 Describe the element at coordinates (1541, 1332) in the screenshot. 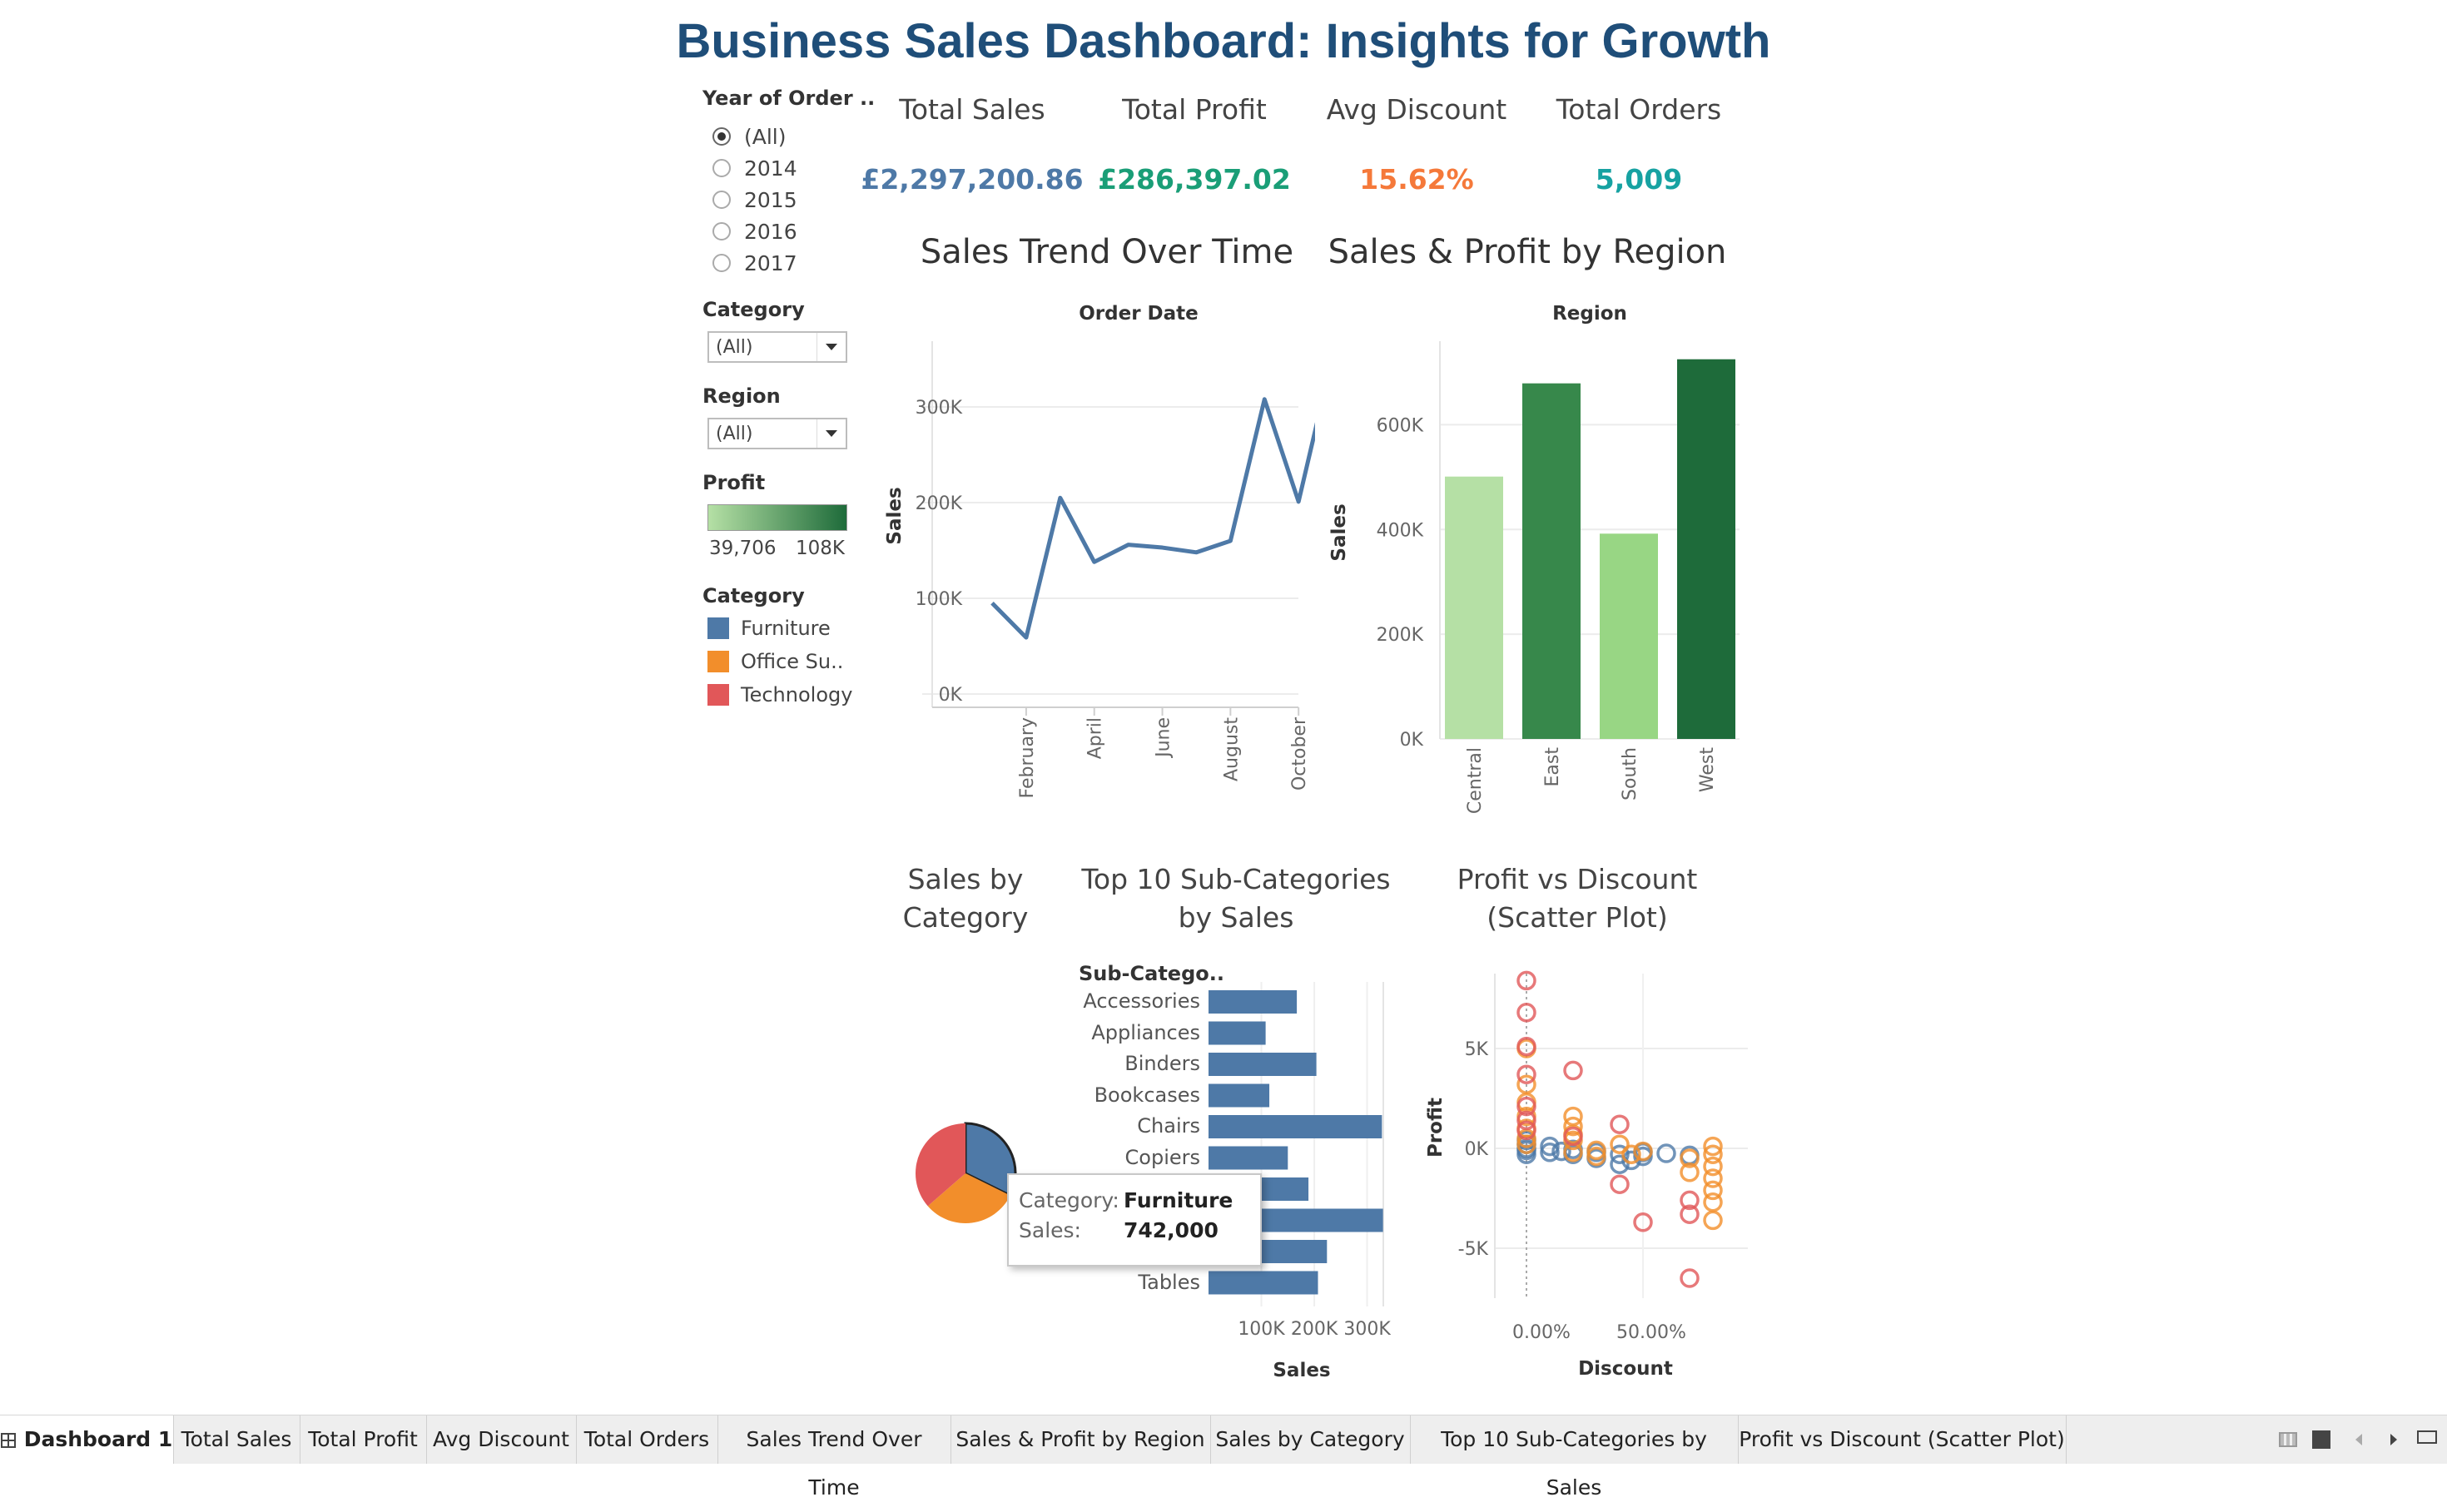

I see `x-tick-label: 0.00%` at that location.